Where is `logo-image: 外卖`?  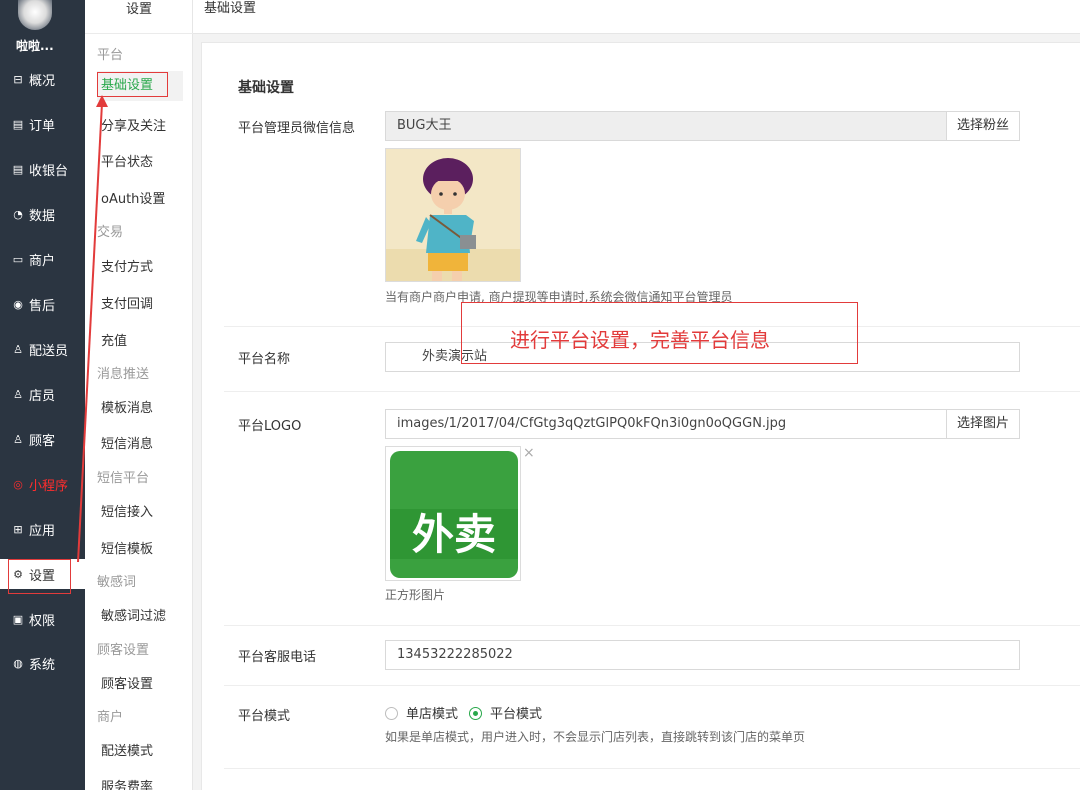
logo-image: 外卖 is located at coordinates (454, 514).